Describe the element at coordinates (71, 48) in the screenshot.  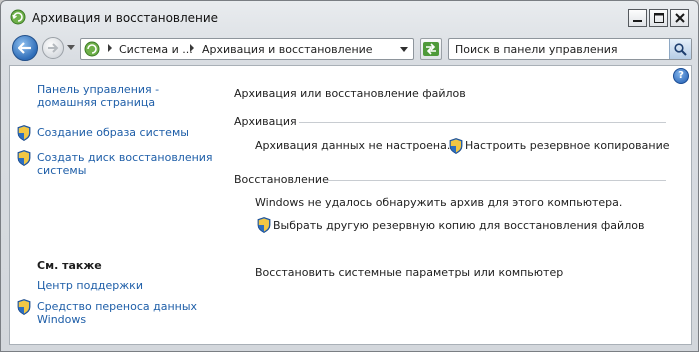
I see `recent-pages-dropdown-icon` at that location.